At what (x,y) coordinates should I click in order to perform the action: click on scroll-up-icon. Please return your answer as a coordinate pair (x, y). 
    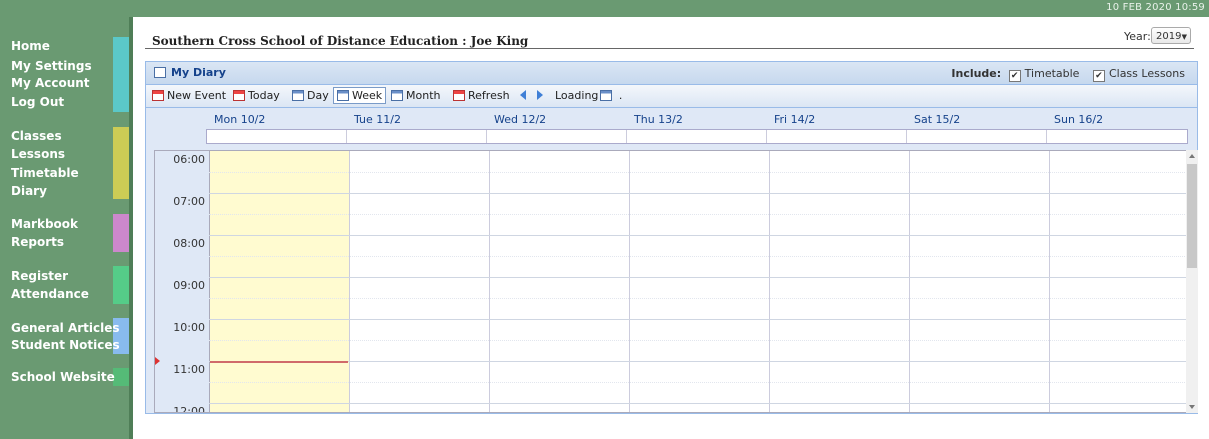
    Looking at the image, I should click on (1192, 156).